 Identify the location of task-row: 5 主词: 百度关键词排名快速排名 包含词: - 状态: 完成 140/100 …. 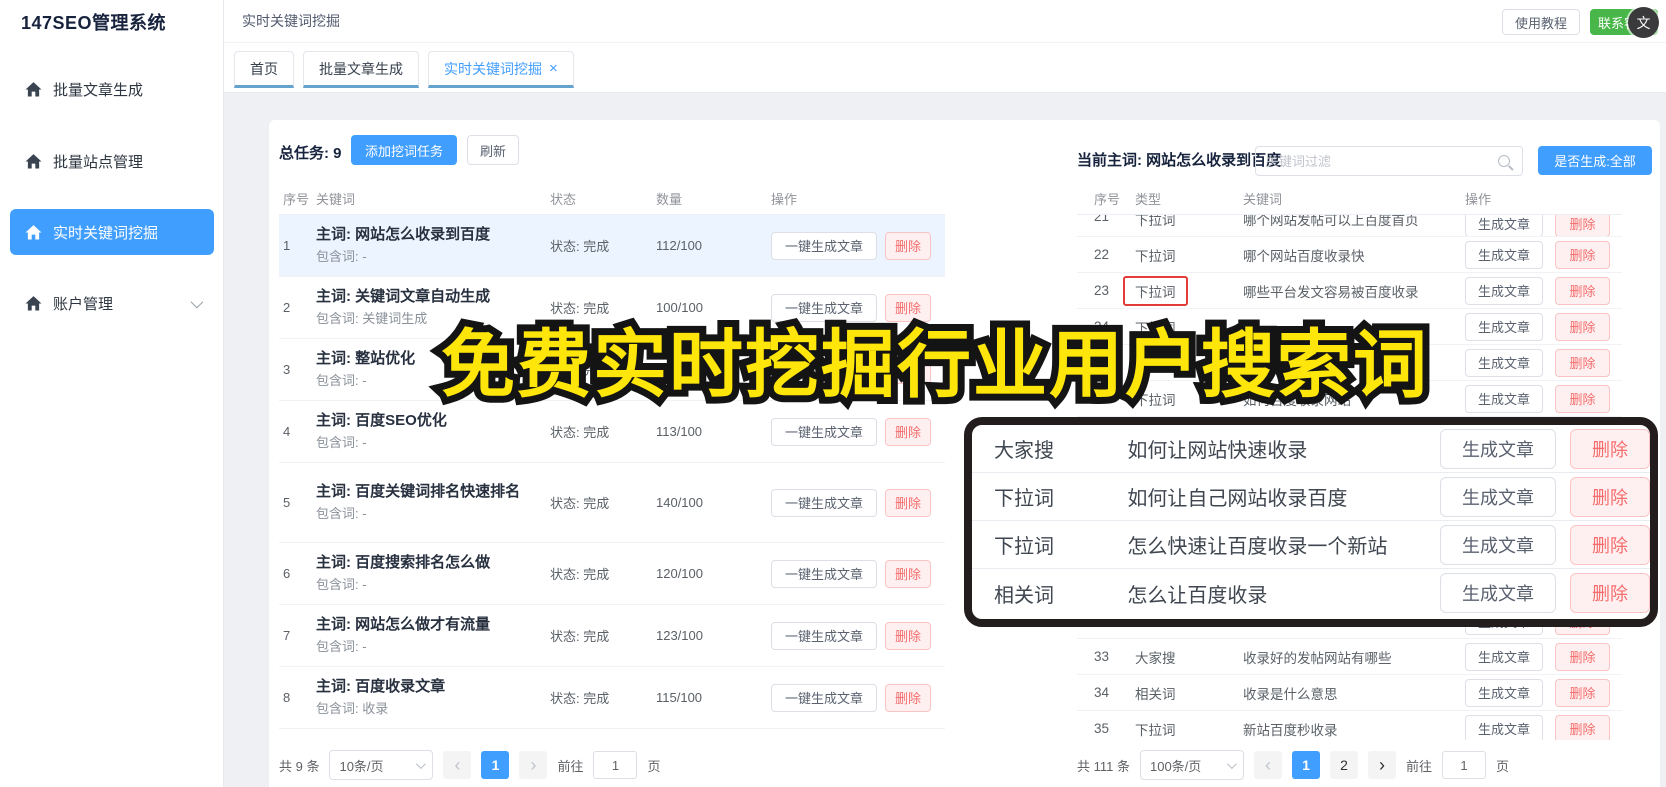
(612, 503).